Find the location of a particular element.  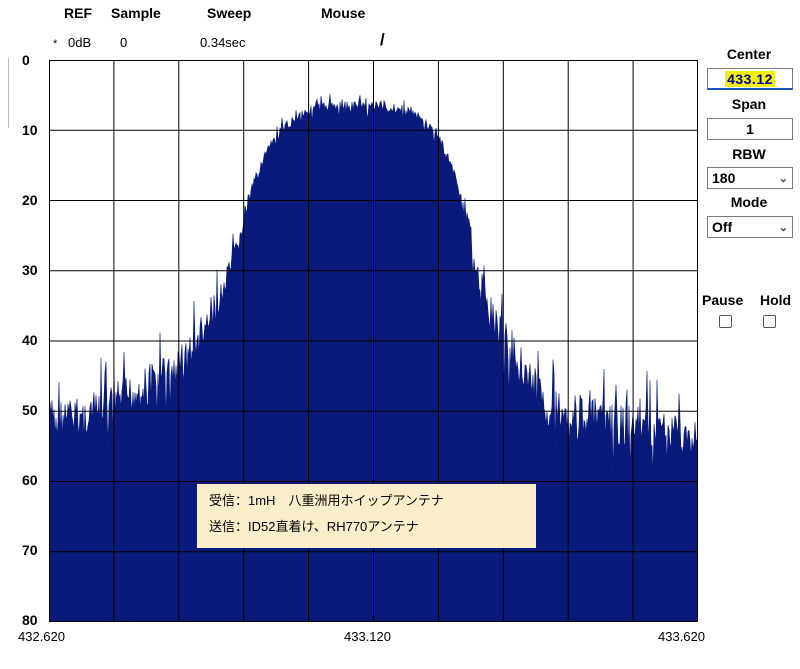

note-box: 受信：1mH 八重洲用ホイップアンテナ 送信：ID52直着け、RH770アンテナ is located at coordinates (366, 516).